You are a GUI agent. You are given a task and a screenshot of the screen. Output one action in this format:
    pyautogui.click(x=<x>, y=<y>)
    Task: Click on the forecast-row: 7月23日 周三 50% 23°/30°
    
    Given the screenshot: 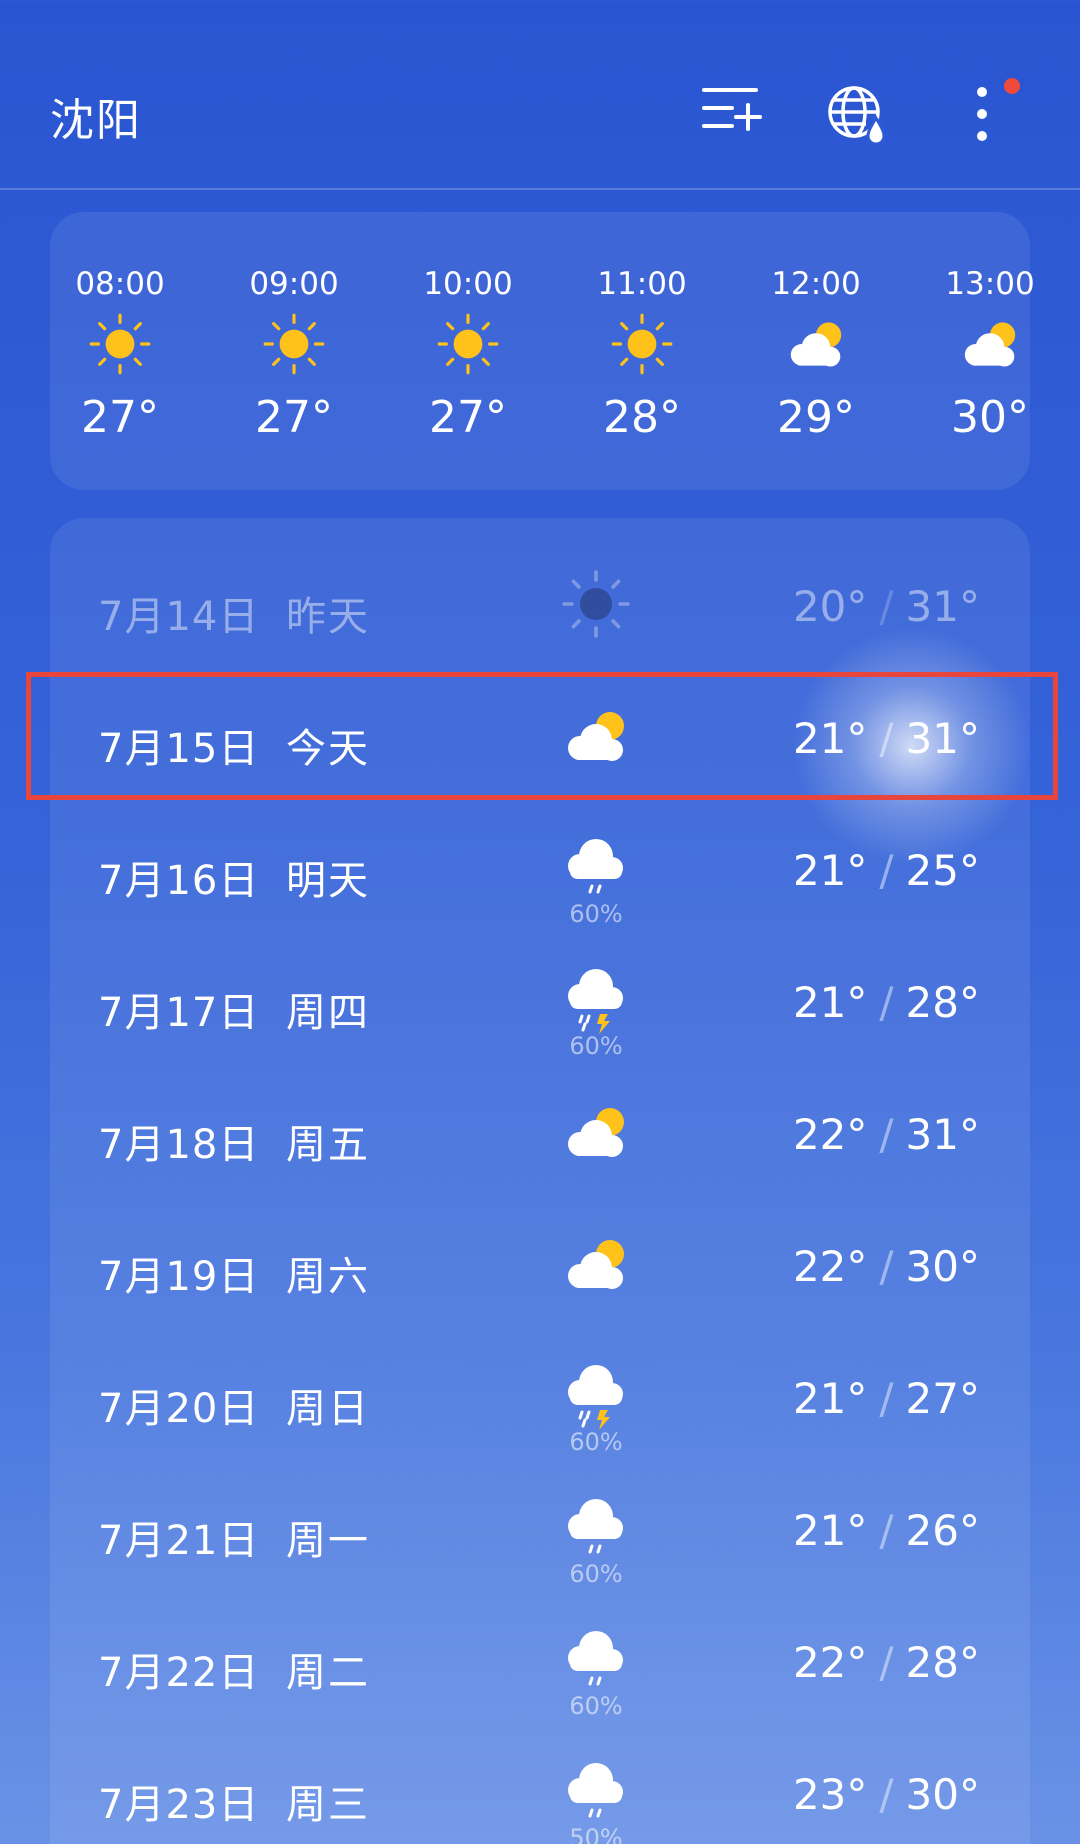 What is the action you would take?
    pyautogui.click(x=540, y=1788)
    